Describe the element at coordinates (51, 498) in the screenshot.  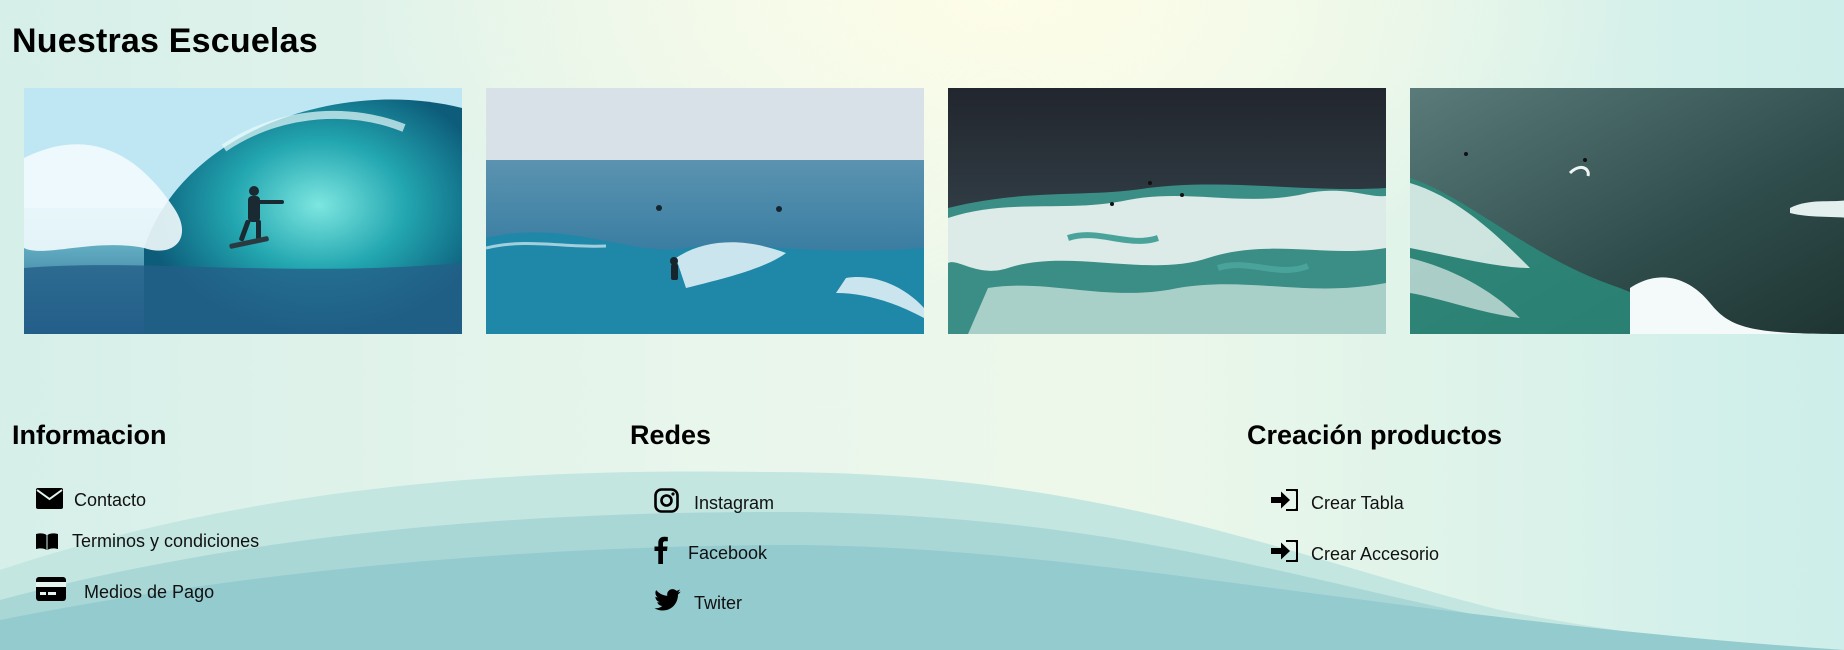
I see `envelope-icon` at that location.